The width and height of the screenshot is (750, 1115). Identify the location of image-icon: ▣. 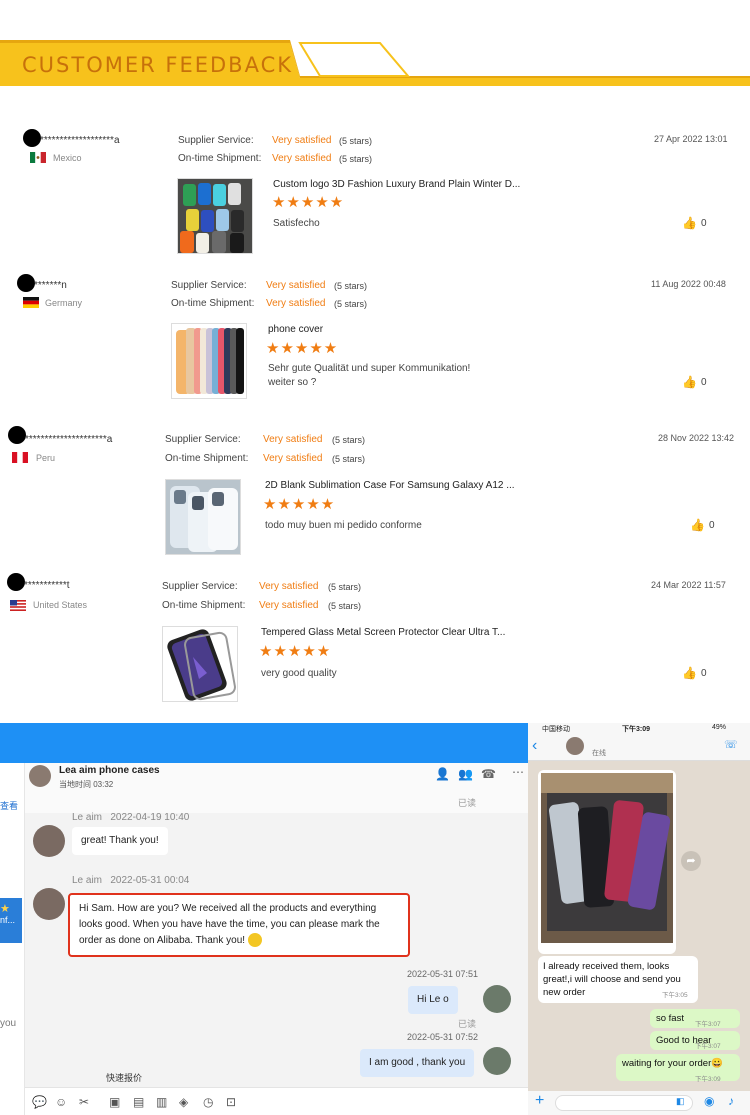
(114, 1102).